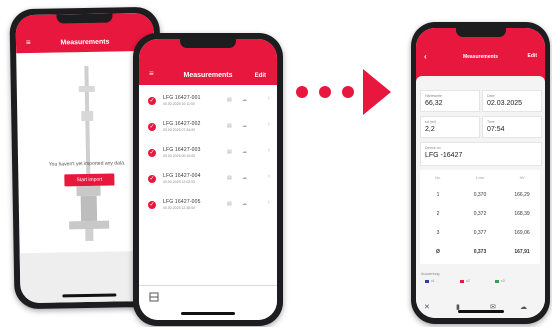  I want to click on device-field: Device no. LFG -16427, so click(481, 154).